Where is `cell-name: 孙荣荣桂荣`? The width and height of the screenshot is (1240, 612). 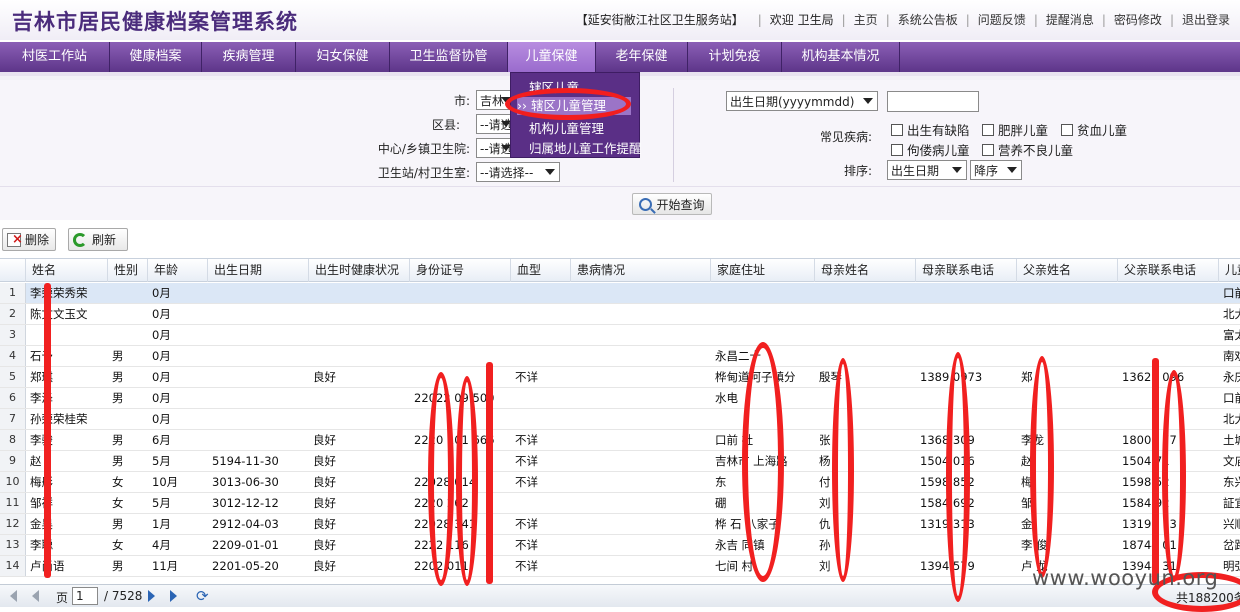
cell-name: 孙荣荣桂荣 is located at coordinates (59, 419).